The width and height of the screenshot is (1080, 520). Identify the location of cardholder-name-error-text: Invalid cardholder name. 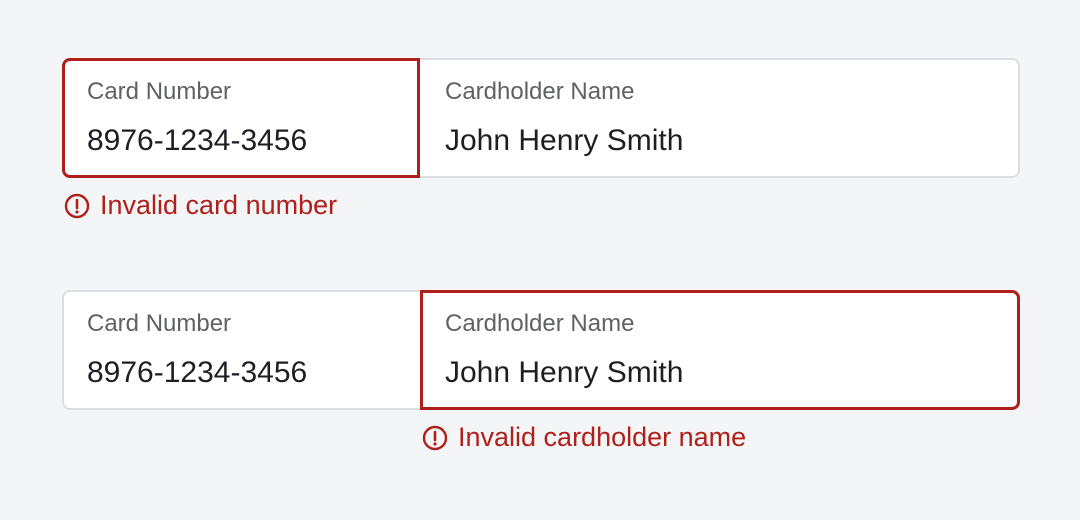
(602, 437).